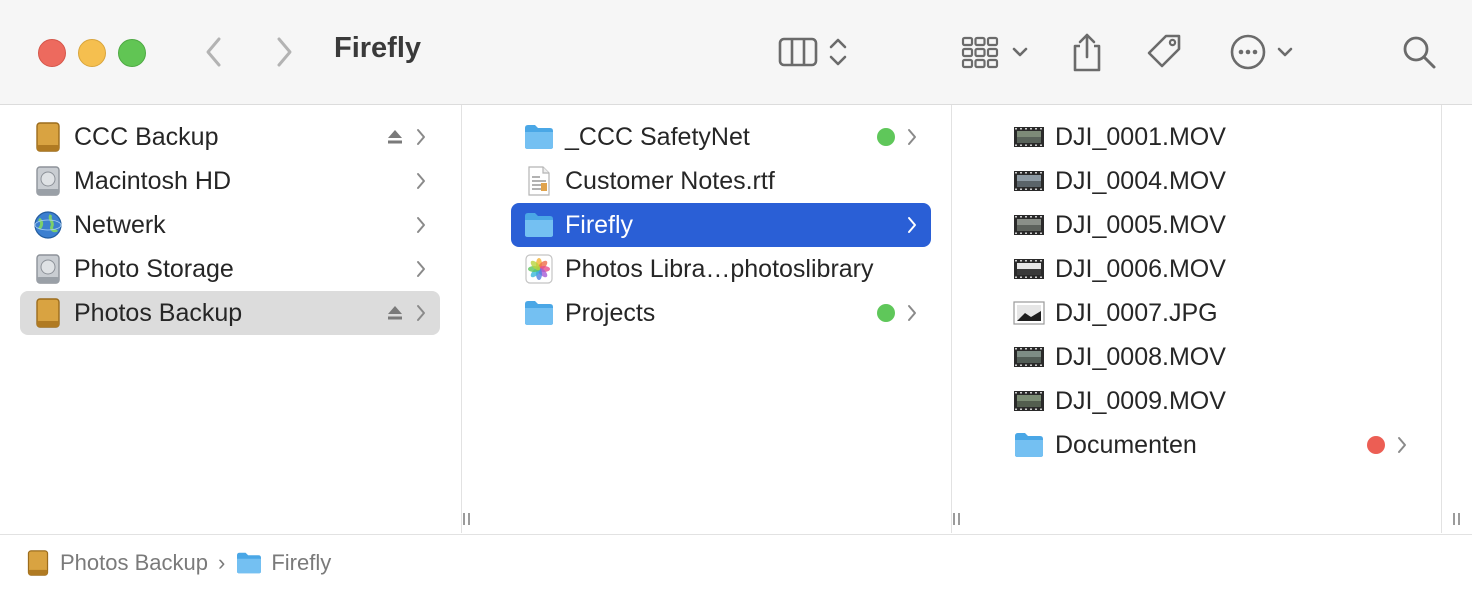 The width and height of the screenshot is (1472, 591). I want to click on list-item-label: Documenten, so click(1126, 444).